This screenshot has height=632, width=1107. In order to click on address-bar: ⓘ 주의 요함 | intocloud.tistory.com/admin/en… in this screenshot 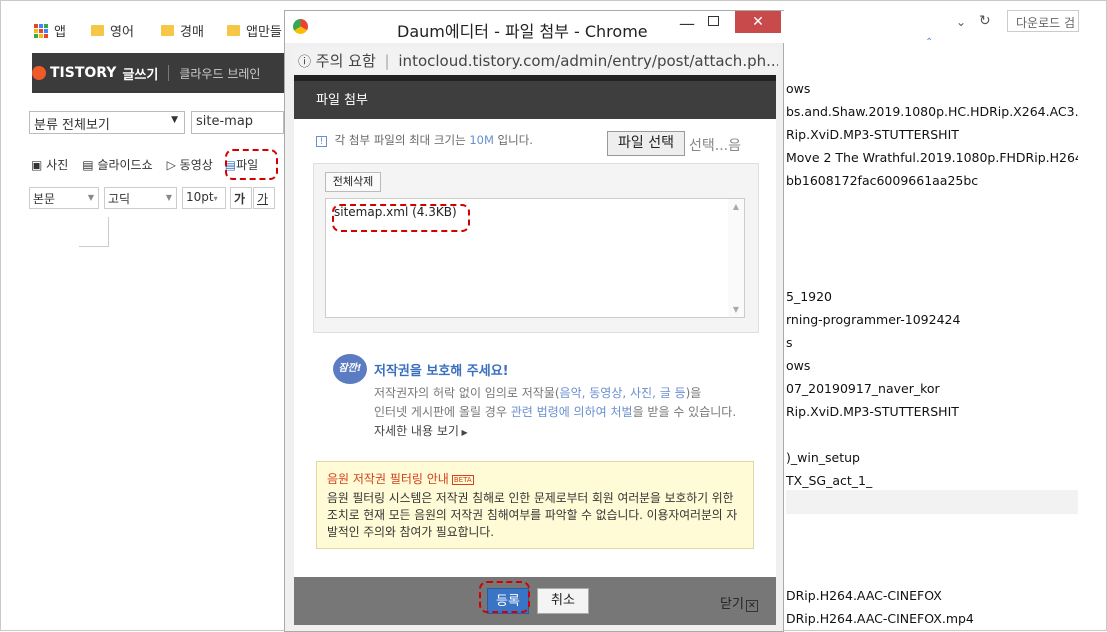, I will do `click(535, 60)`.